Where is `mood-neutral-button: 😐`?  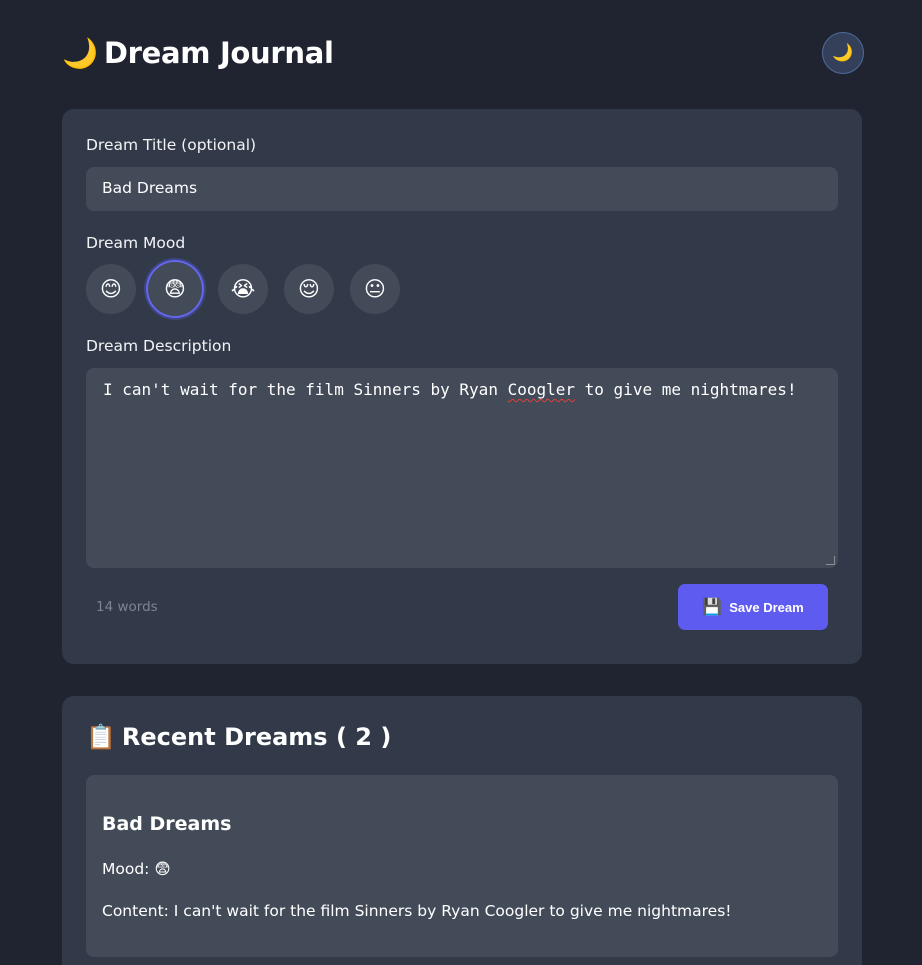 mood-neutral-button: 😐 is located at coordinates (375, 289).